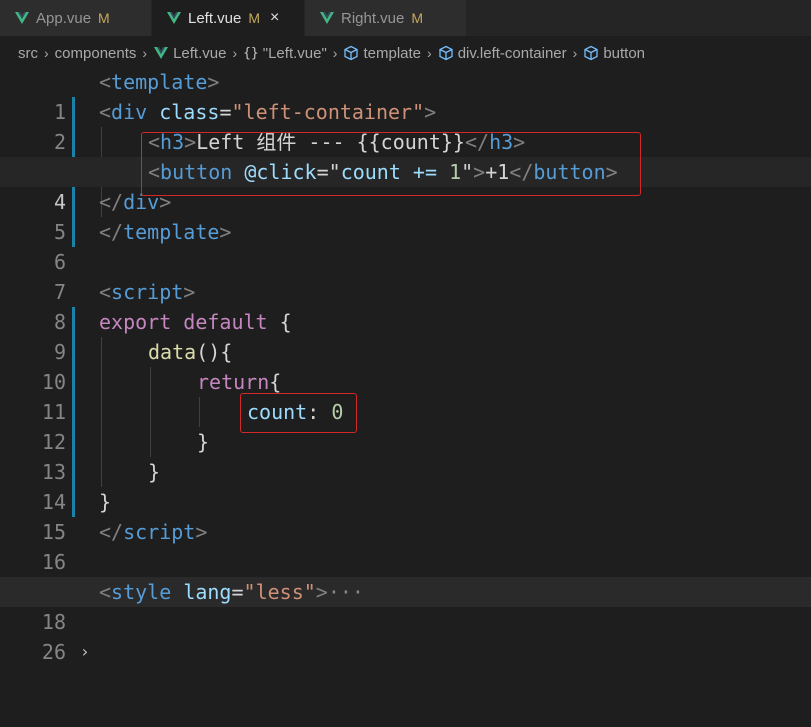 Image resolution: width=811 pixels, height=727 pixels. What do you see at coordinates (373, 18) in the screenshot?
I see `tab-label: Right.vue` at bounding box center [373, 18].